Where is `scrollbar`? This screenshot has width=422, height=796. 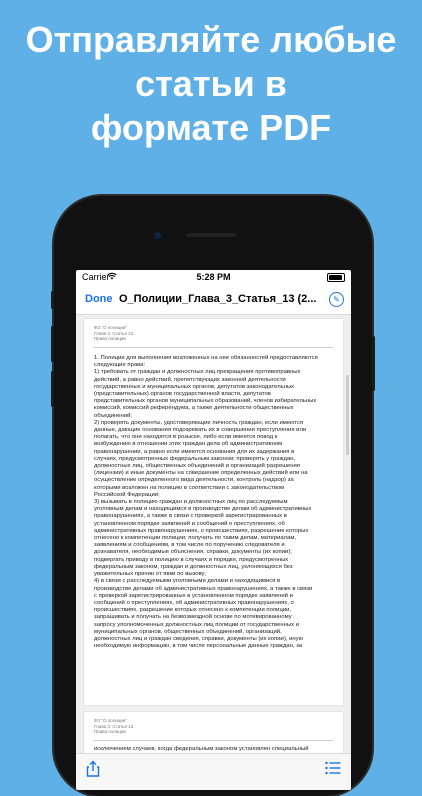 scrollbar is located at coordinates (347, 415).